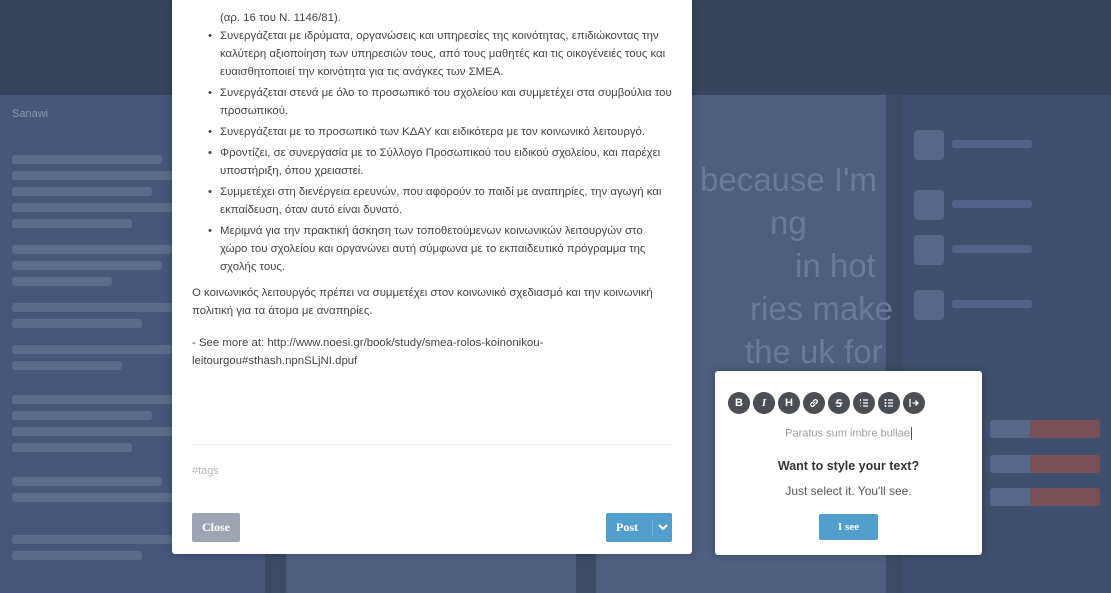 This screenshot has height=593, width=1111. Describe the element at coordinates (814, 351) in the screenshot. I see `background-text-line: the uk for` at that location.